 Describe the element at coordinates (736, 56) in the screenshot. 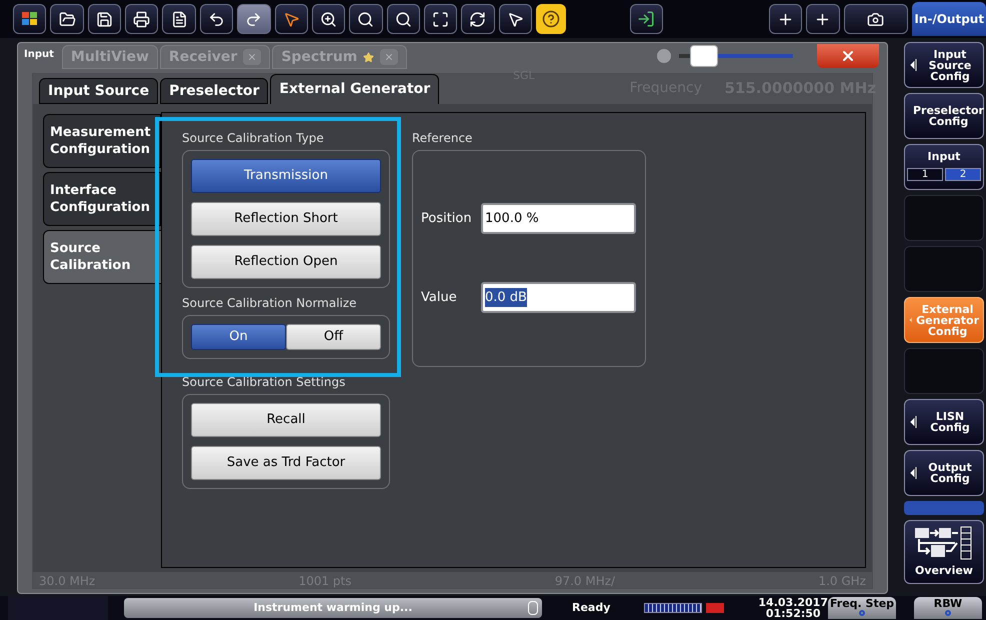

I see `transparency-slider` at that location.